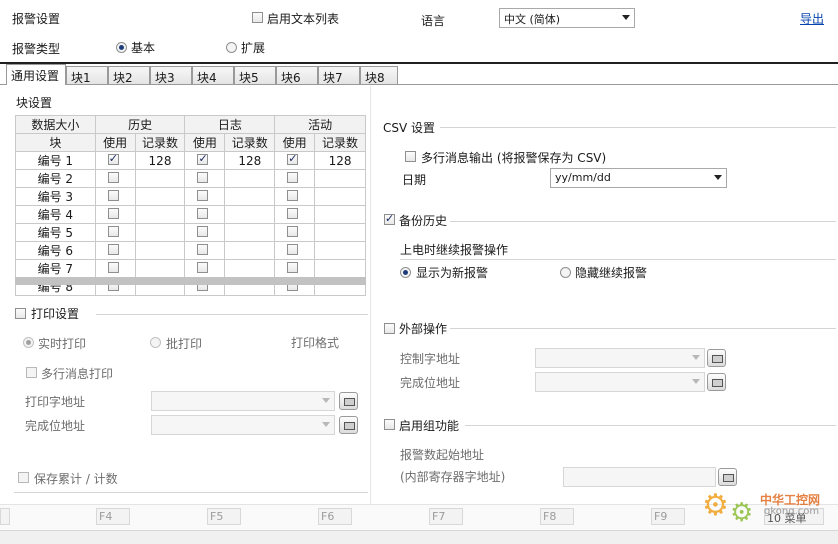  What do you see at coordinates (389, 328) in the screenshot?
I see `external-operation-checkbox` at bounding box center [389, 328].